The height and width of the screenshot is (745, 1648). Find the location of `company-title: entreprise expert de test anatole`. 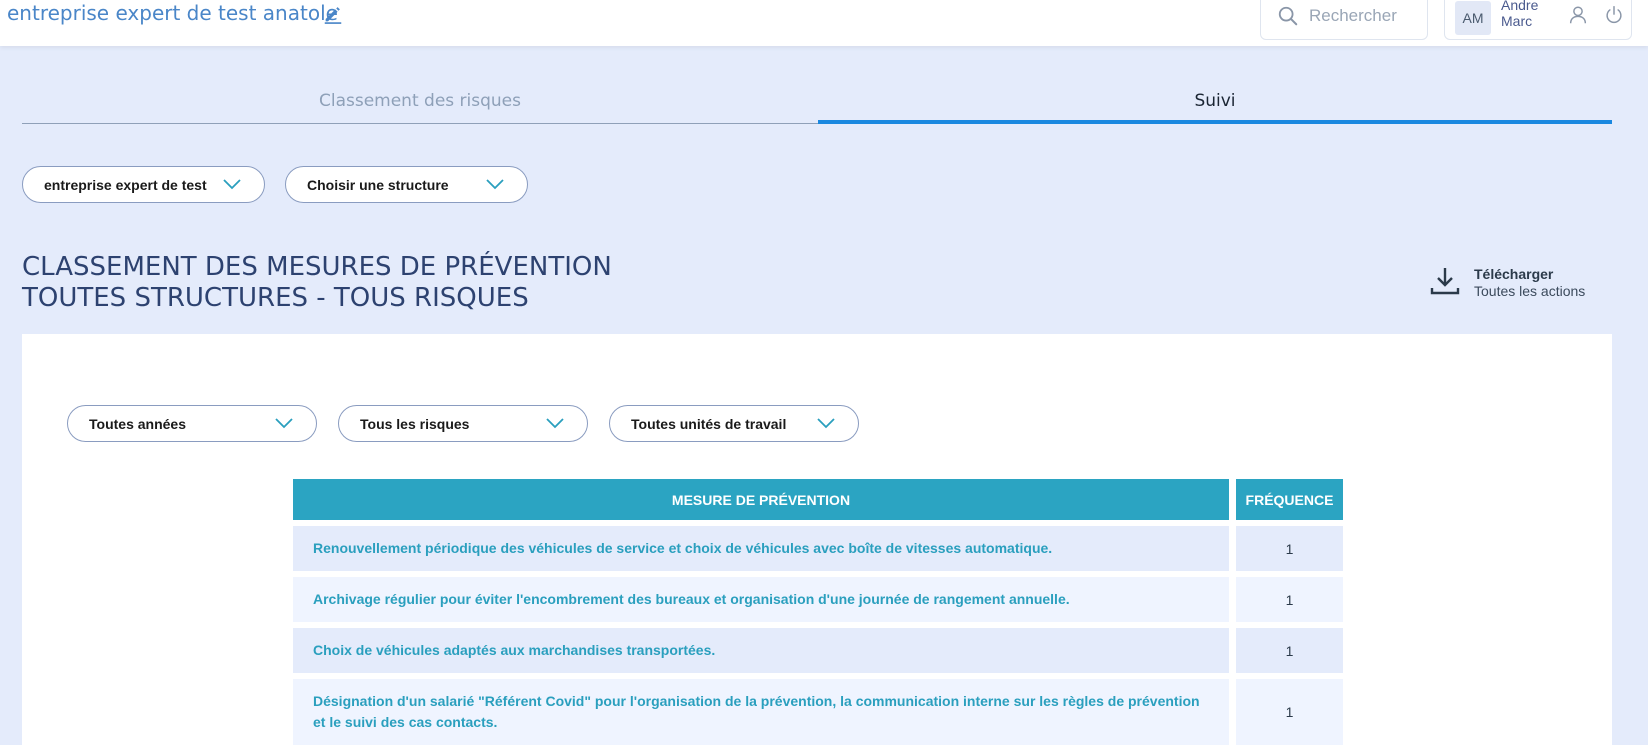

company-title: entreprise expert de test anatole is located at coordinates (172, 13).